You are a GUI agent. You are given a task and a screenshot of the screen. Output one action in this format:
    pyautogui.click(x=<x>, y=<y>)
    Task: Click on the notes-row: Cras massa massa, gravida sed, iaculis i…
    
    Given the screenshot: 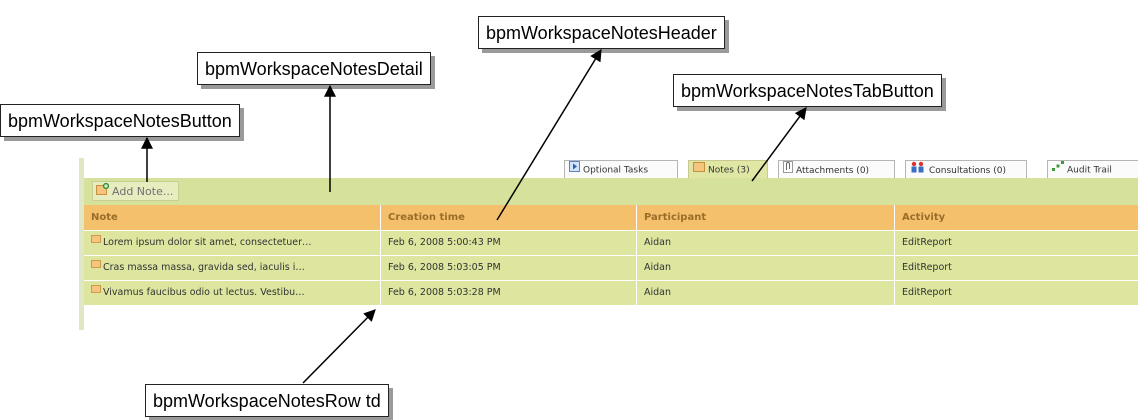 What is the action you would take?
    pyautogui.click(x=611, y=268)
    